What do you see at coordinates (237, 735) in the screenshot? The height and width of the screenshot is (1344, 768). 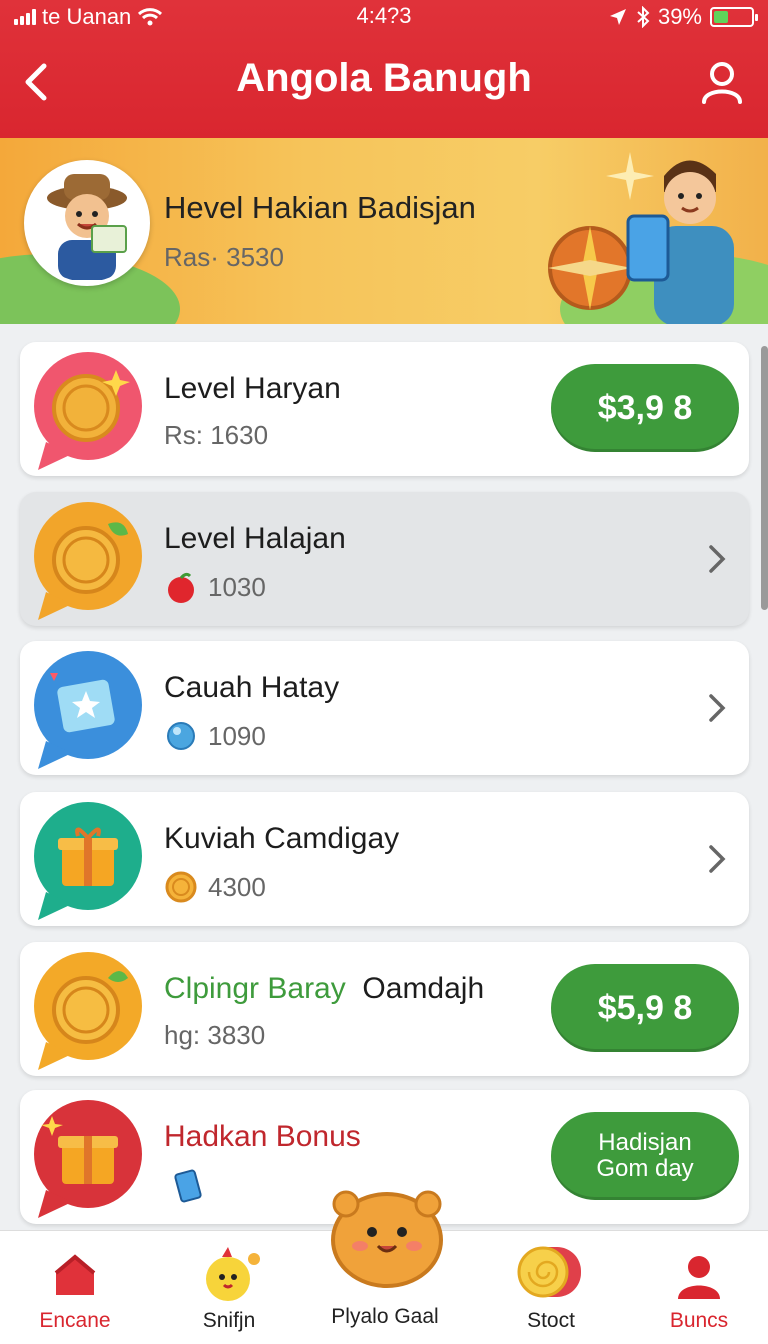 I see `item-points: 1090` at bounding box center [237, 735].